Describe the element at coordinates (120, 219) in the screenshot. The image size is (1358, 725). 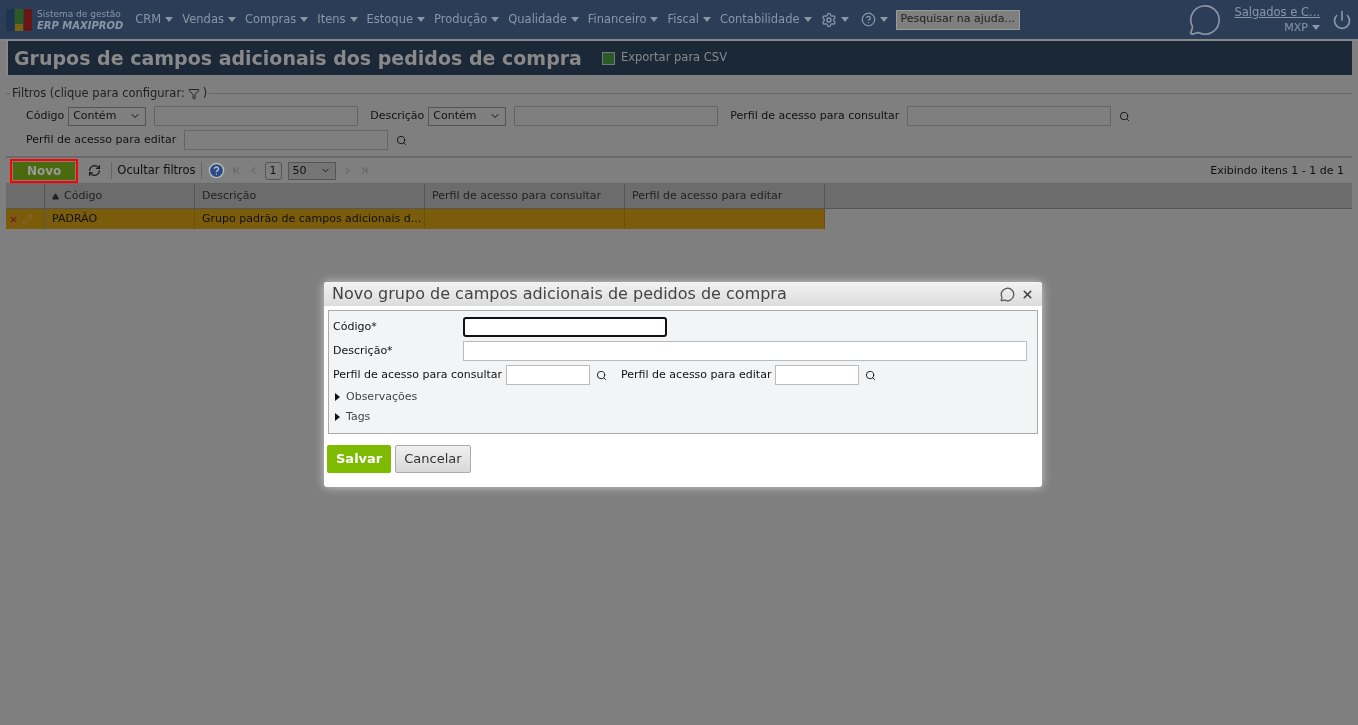
I see `table-cell: PADRÃO` at that location.